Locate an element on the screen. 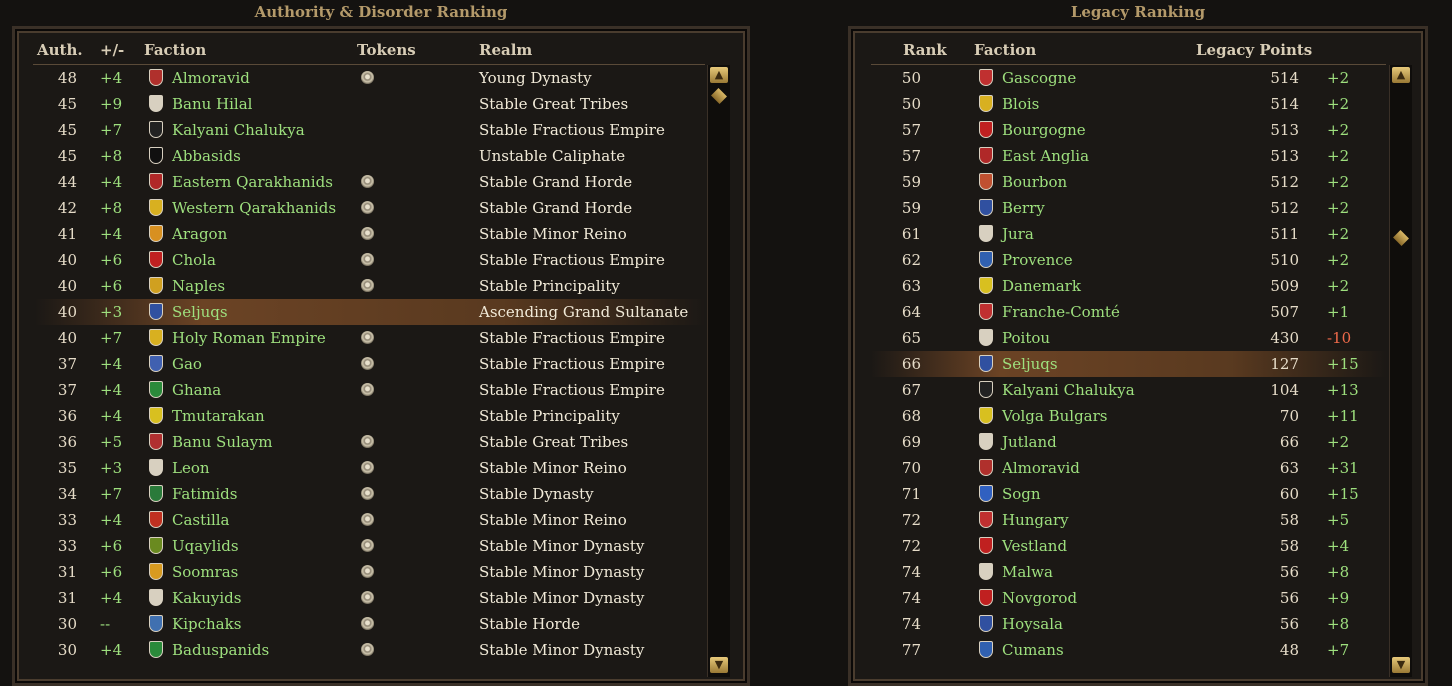 The height and width of the screenshot is (686, 1452). faction-name: Hungary is located at coordinates (1035, 520).